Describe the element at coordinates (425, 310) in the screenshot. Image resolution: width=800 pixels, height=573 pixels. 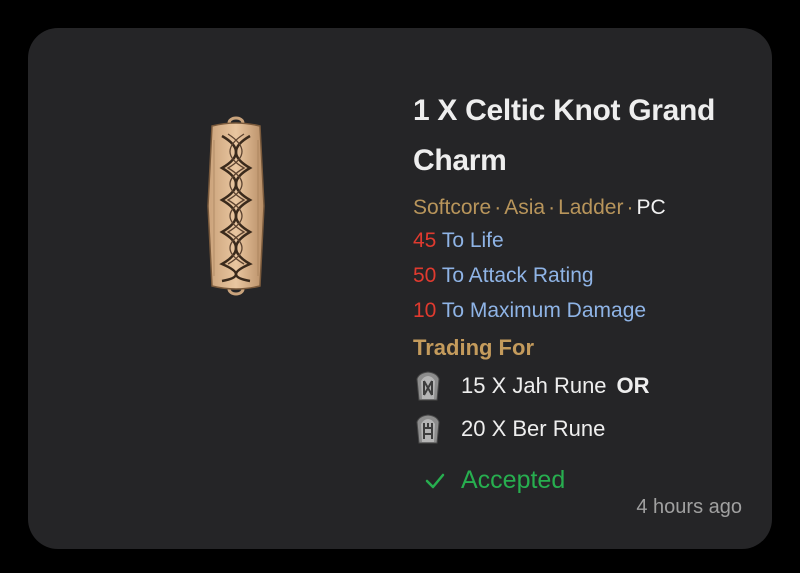
I see `stat-value: 10` at that location.